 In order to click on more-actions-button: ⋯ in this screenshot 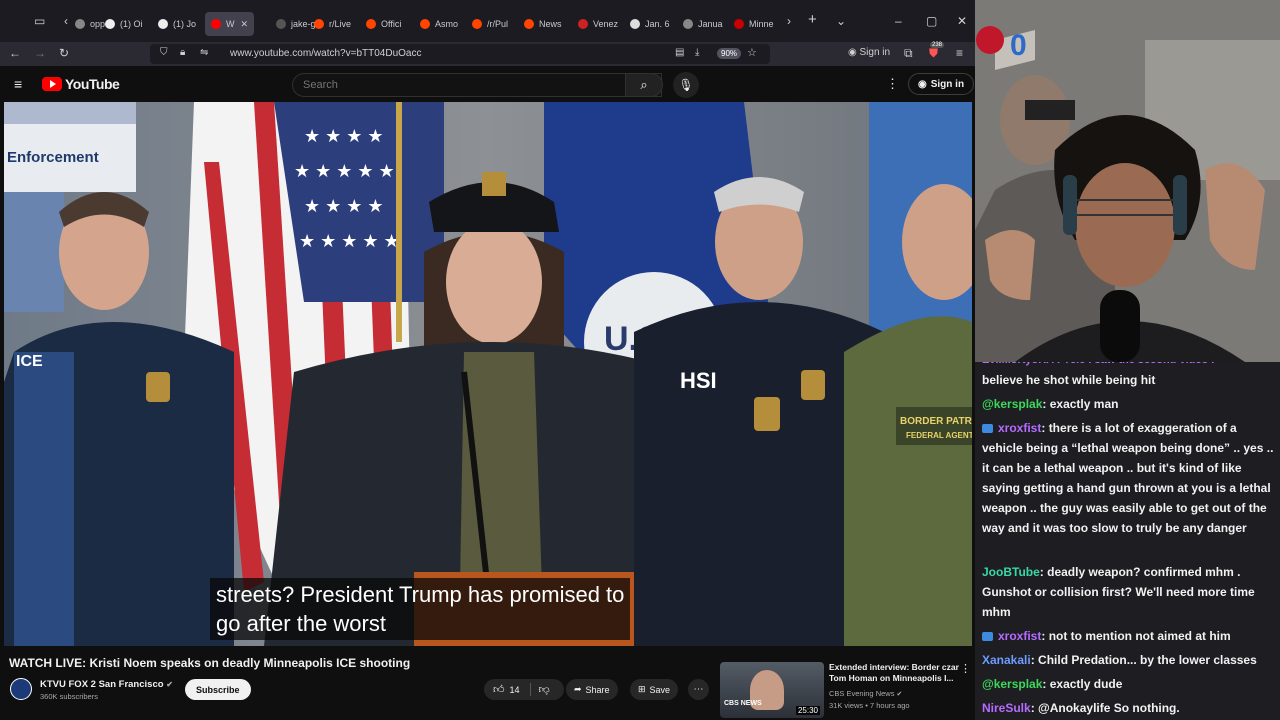, I will do `click(698, 689)`.